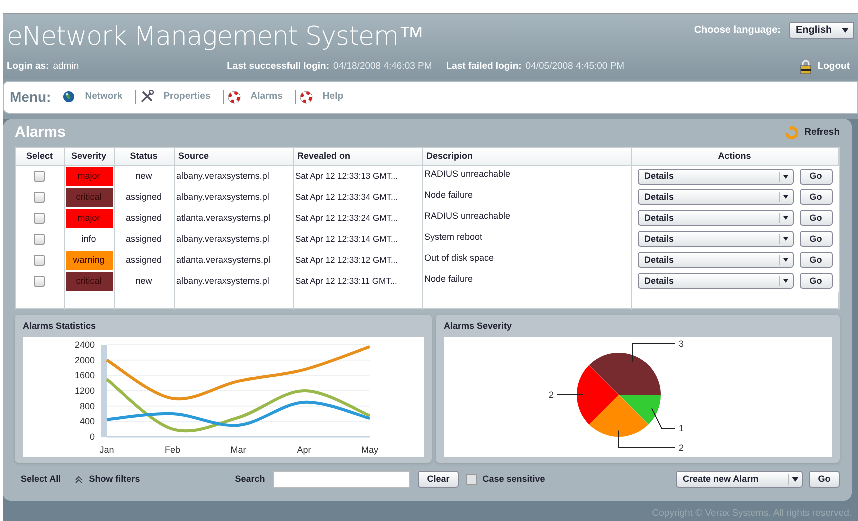 This screenshot has height=521, width=858. What do you see at coordinates (681, 343) in the screenshot?
I see `data-label: 3` at bounding box center [681, 343].